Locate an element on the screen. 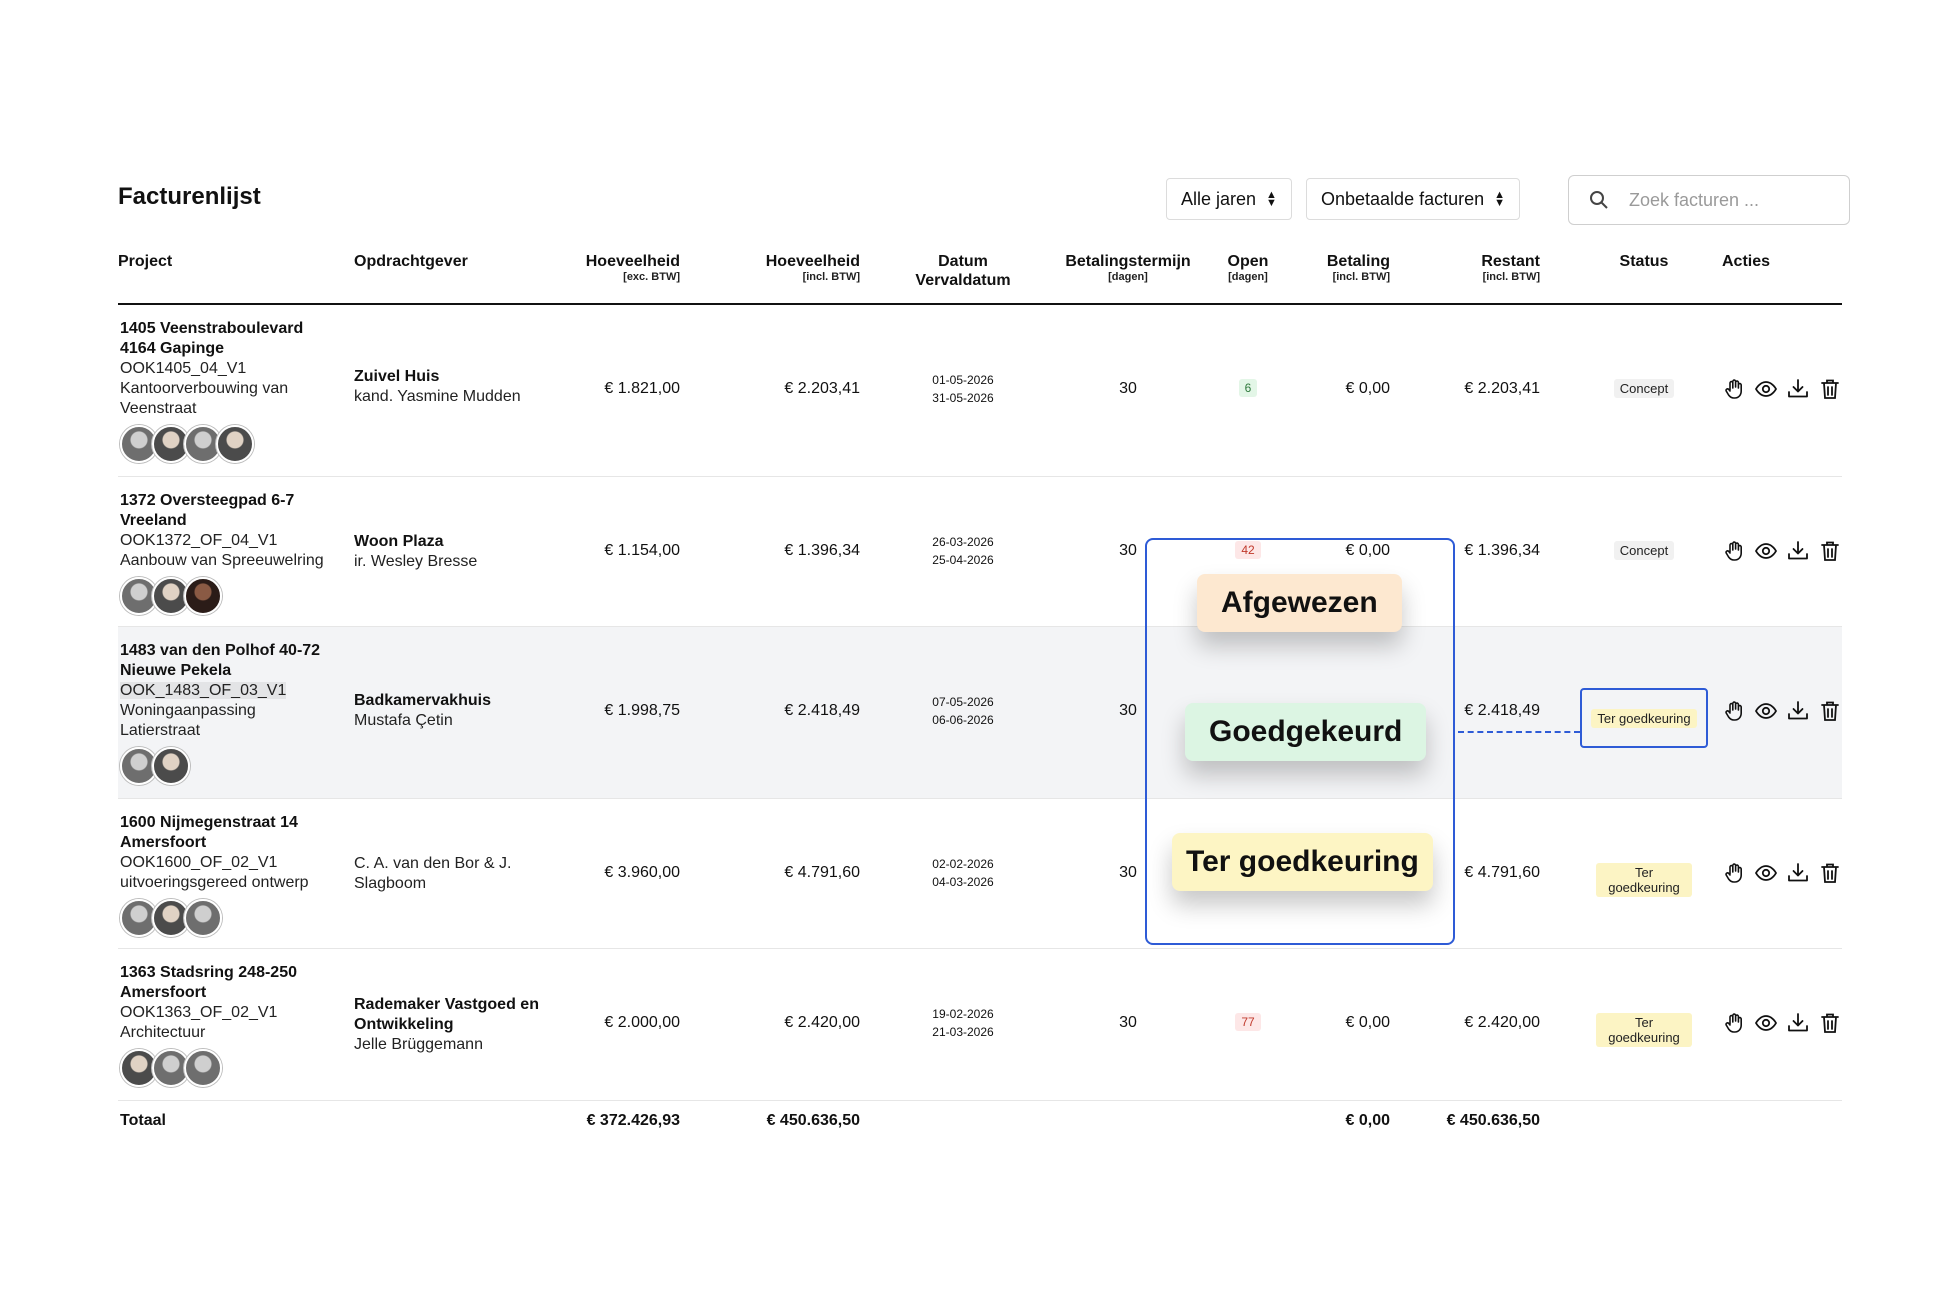  client-contact: Slagboom is located at coordinates (390, 883).